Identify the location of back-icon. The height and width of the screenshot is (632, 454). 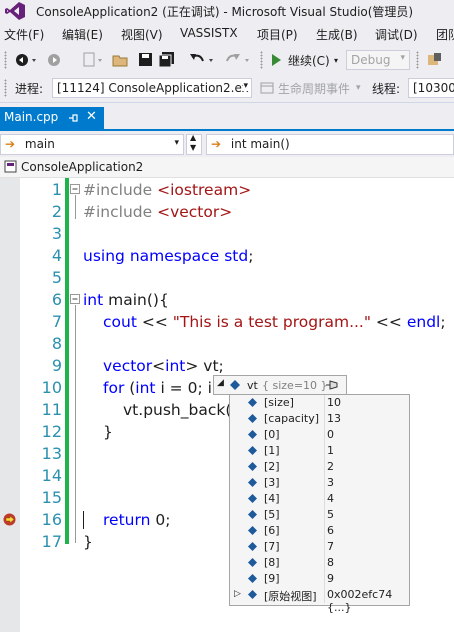
(28, 60).